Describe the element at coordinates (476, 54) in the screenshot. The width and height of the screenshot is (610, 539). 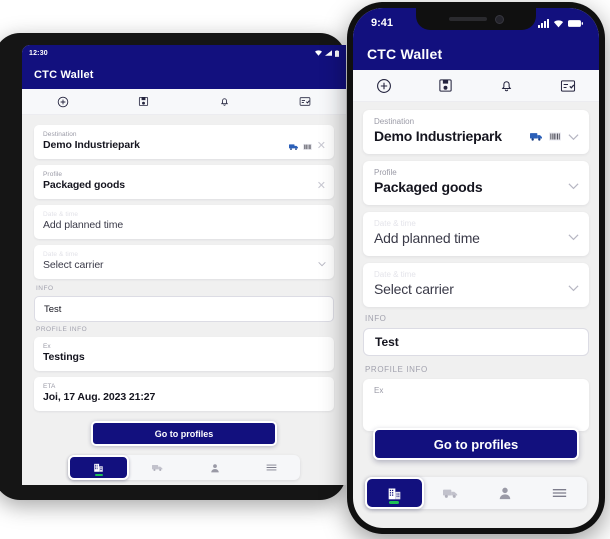
I see `phone-app-bar: CTC Wallet` at that location.